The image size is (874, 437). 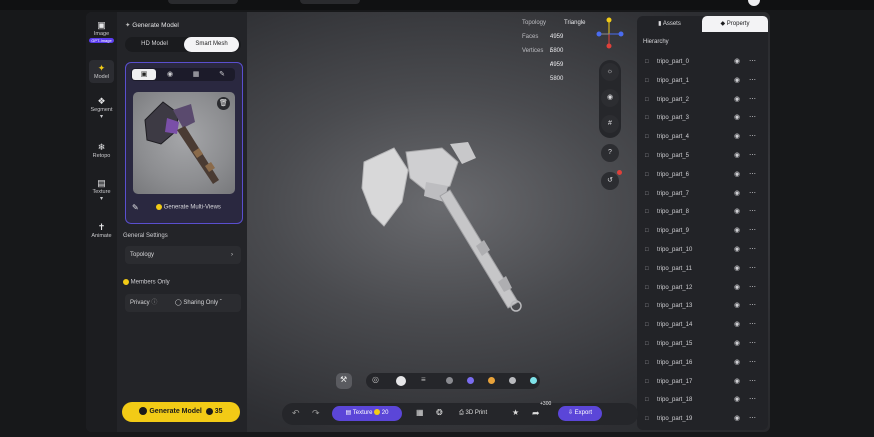 What do you see at coordinates (439, 412) in the screenshot?
I see `rig-icon: ❂` at bounding box center [439, 412].